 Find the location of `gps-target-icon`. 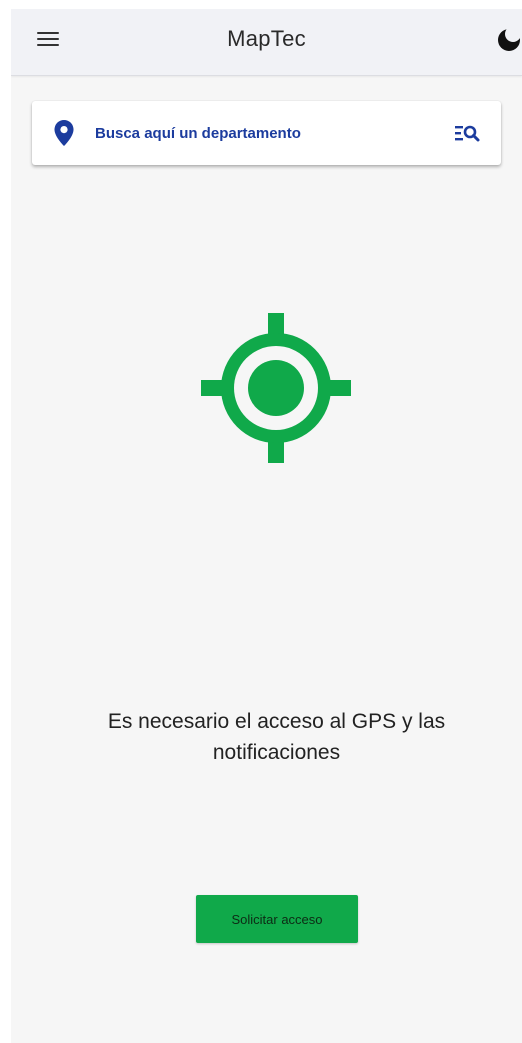

gps-target-icon is located at coordinates (276, 388).